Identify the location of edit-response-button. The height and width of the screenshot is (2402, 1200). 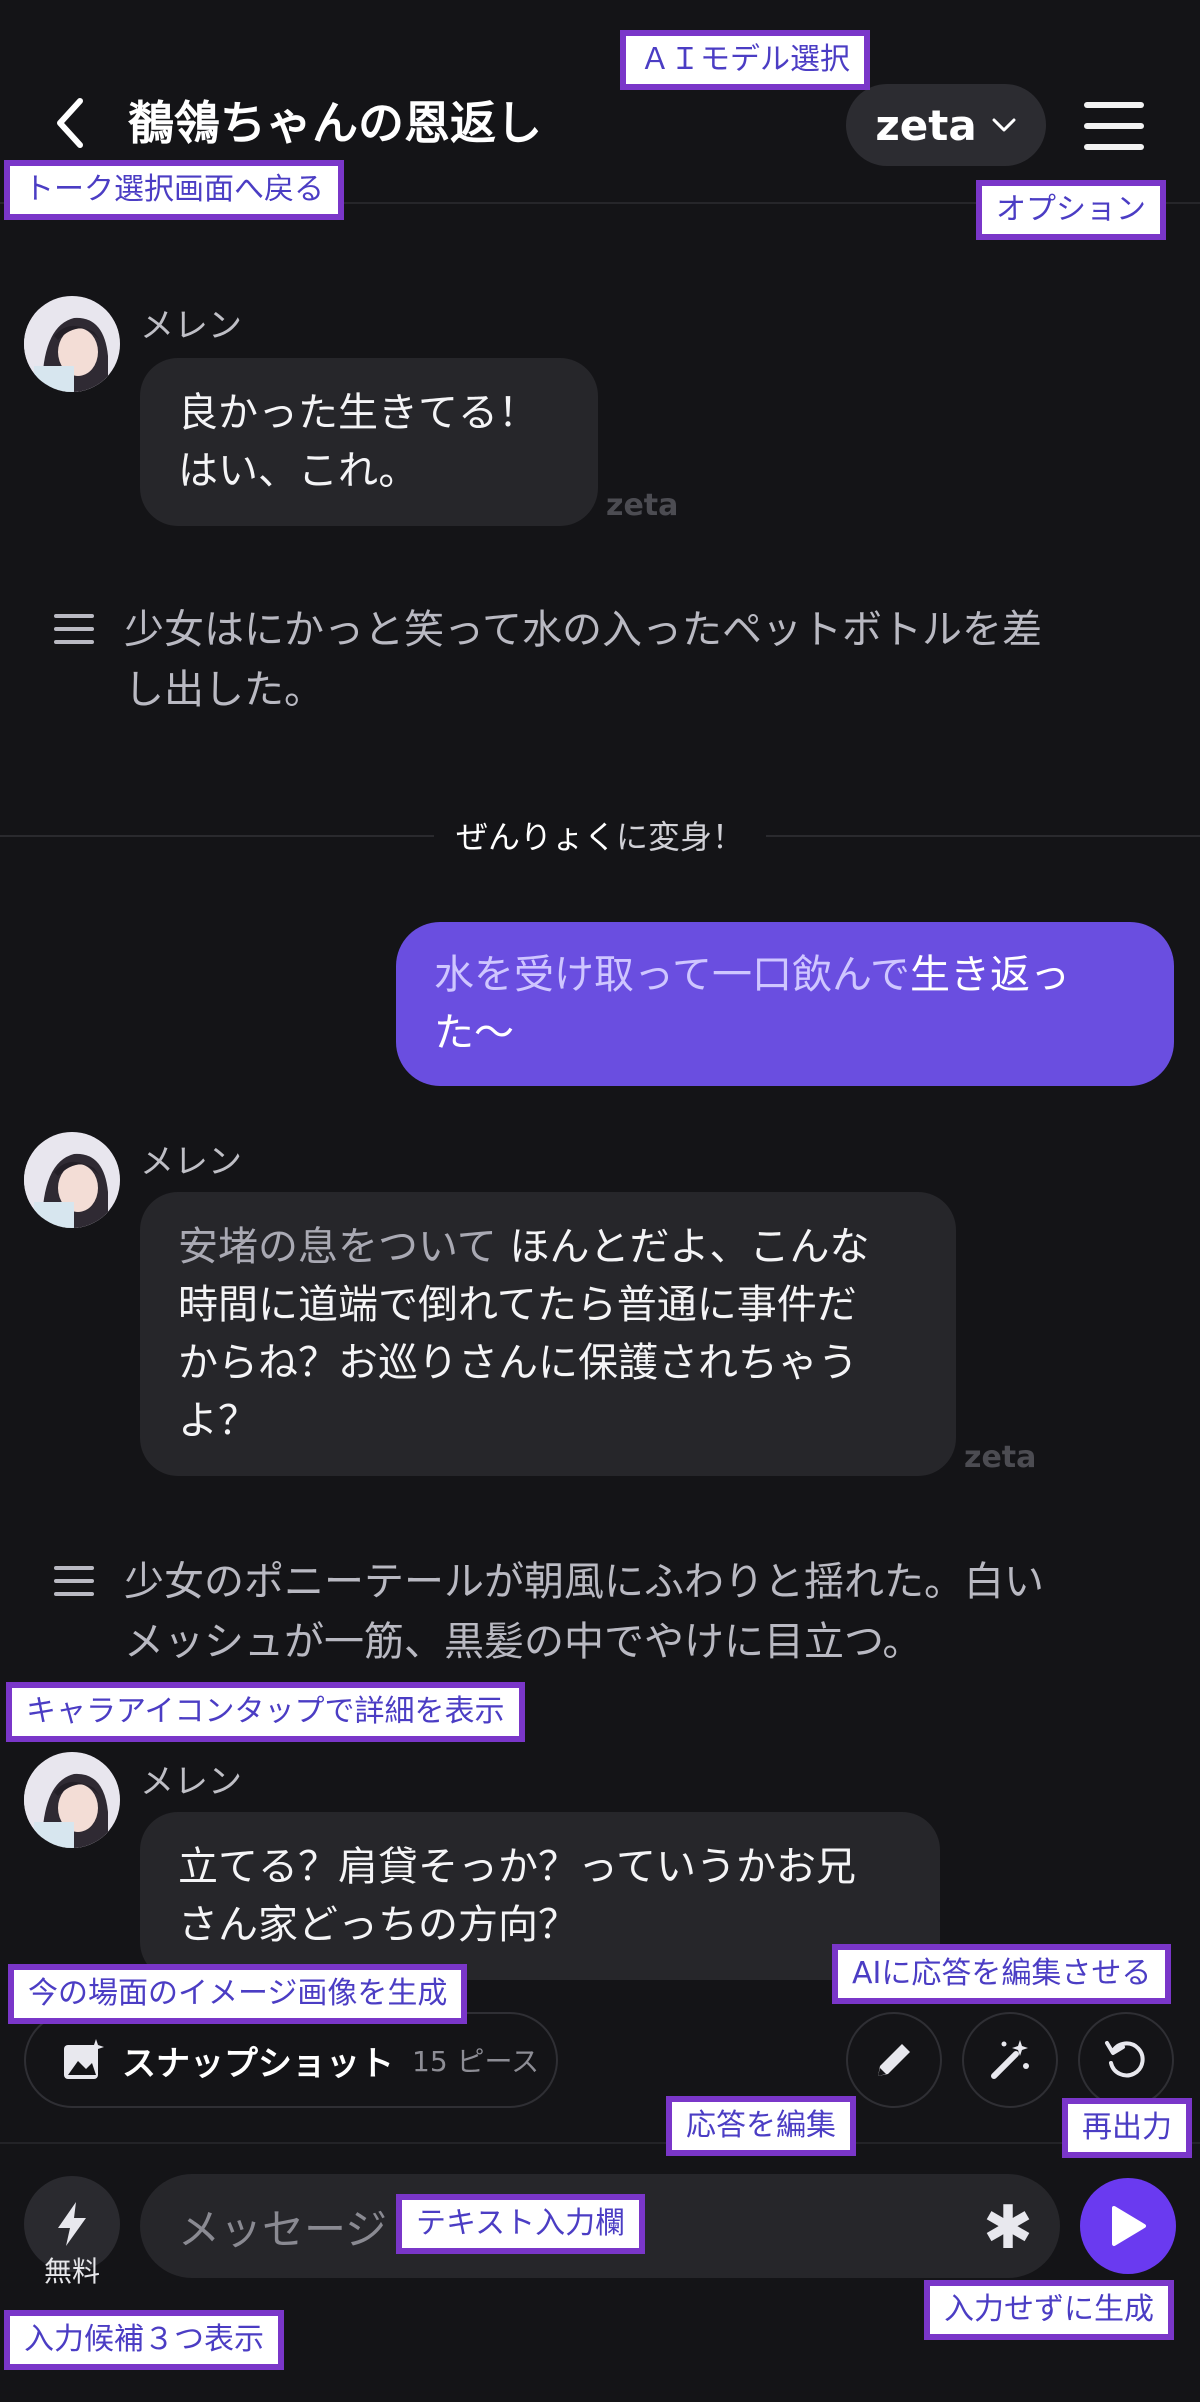
(894, 2060).